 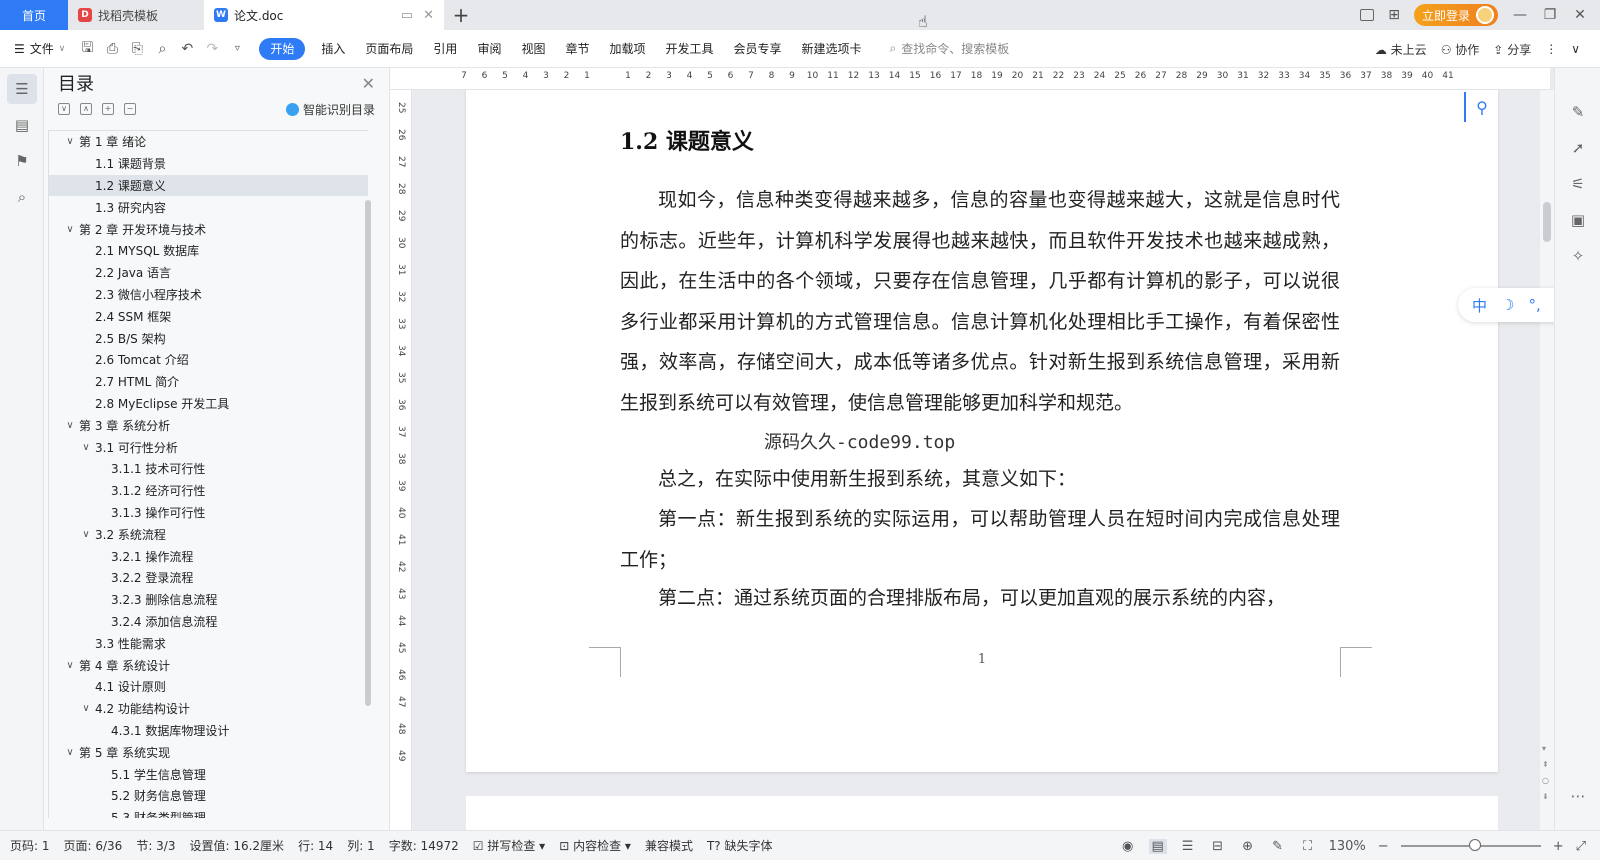 What do you see at coordinates (187, 49) in the screenshot?
I see `undo-icon: ↶` at bounding box center [187, 49].